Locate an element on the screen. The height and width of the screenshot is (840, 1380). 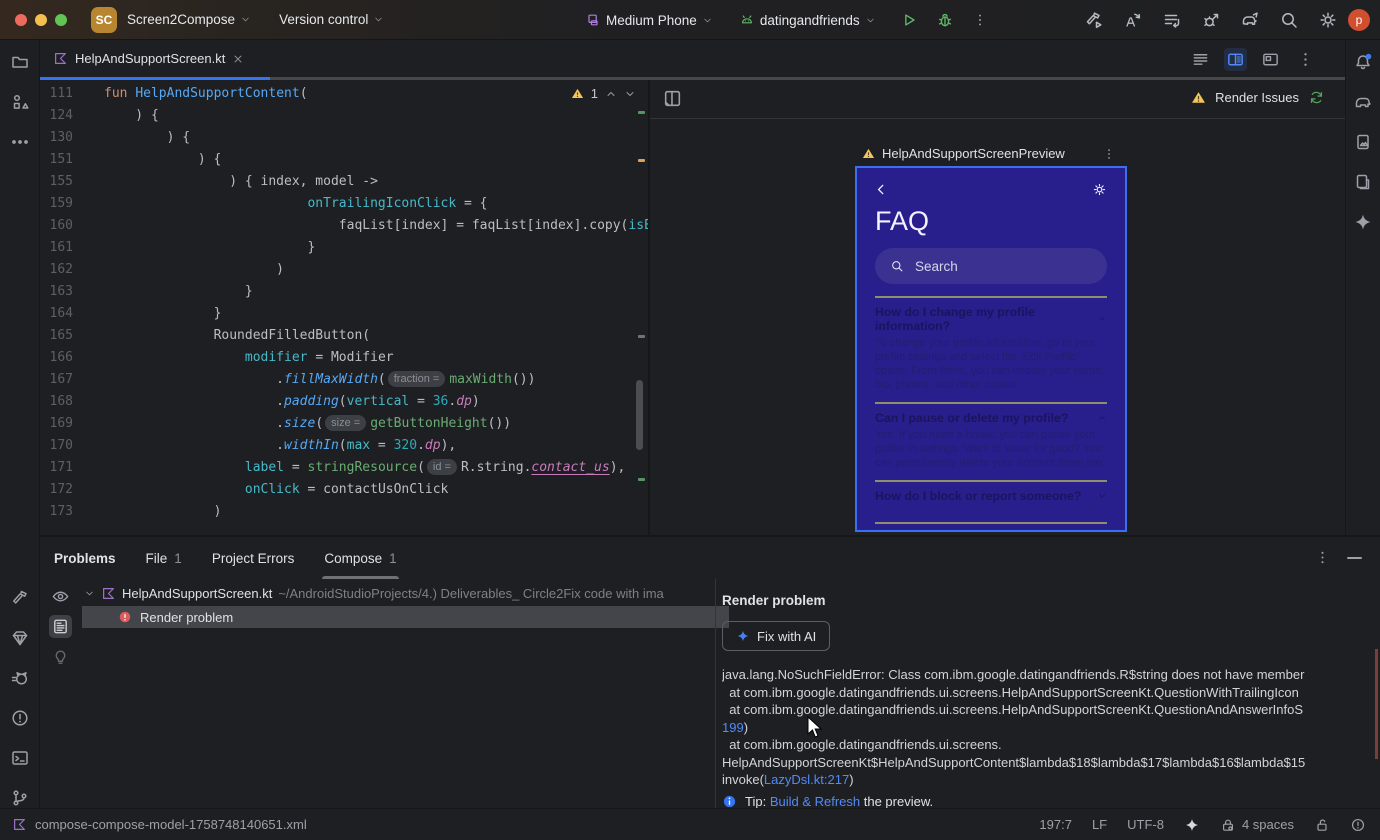
panel-options-icon is located at coordinates (1322, 557).